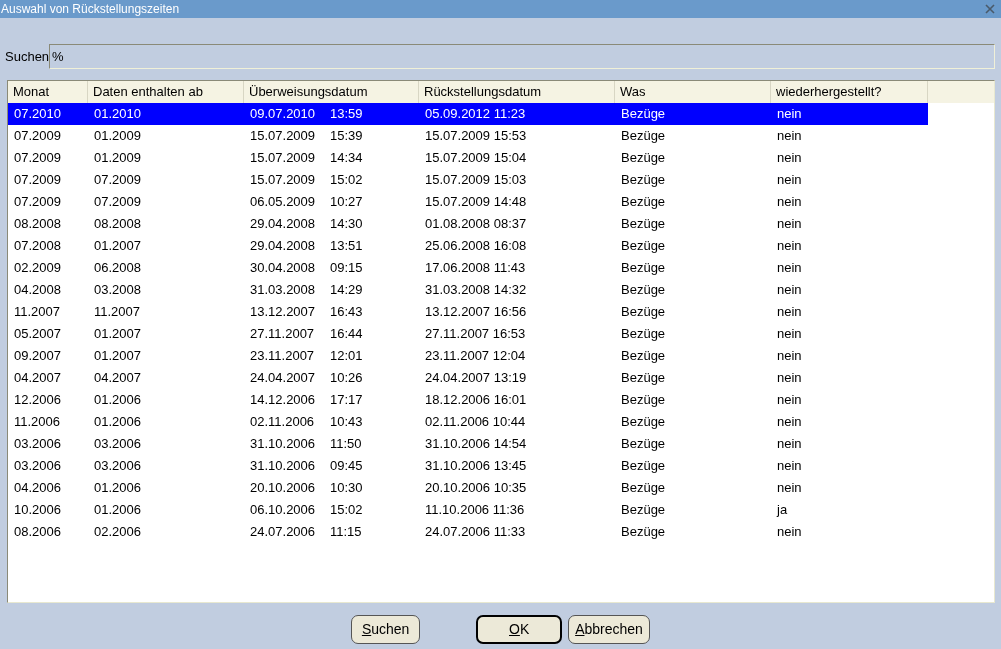 This screenshot has width=1001, height=649. I want to click on table-row: 03.2006 03.2006 31.10.2006 09:45 31.10.2006 13:45 Bezüge nein, so click(468, 466).